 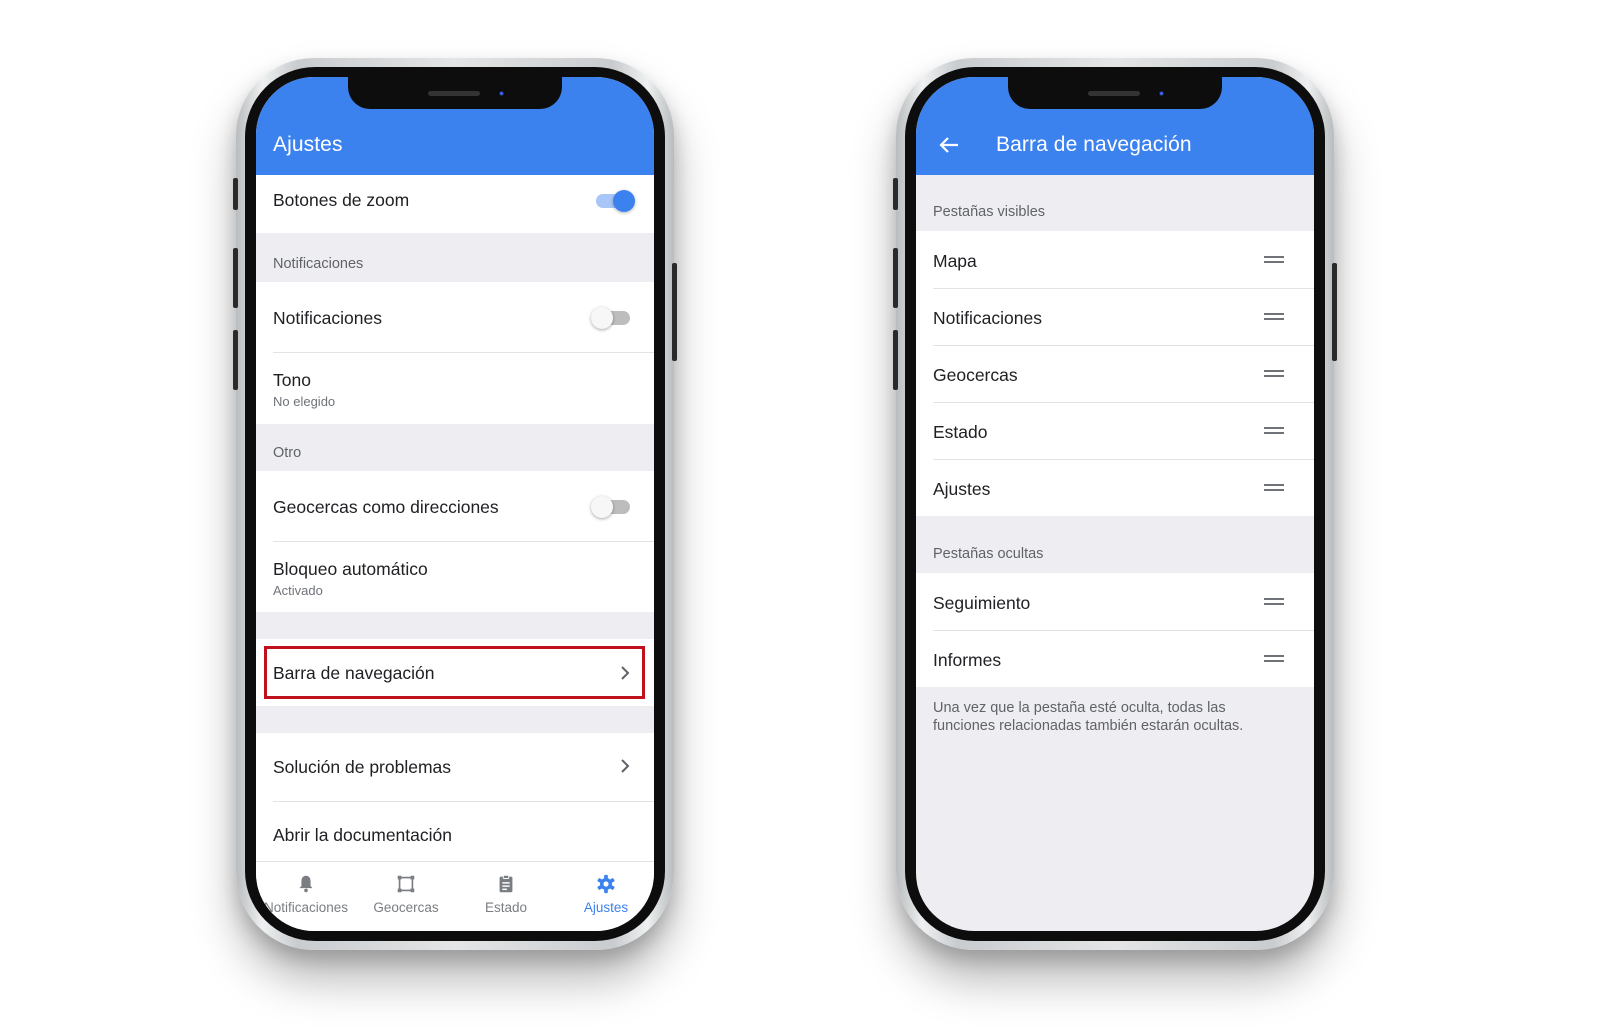 What do you see at coordinates (1115, 316) in the screenshot?
I see `visible-tab-row: Notificaciones` at bounding box center [1115, 316].